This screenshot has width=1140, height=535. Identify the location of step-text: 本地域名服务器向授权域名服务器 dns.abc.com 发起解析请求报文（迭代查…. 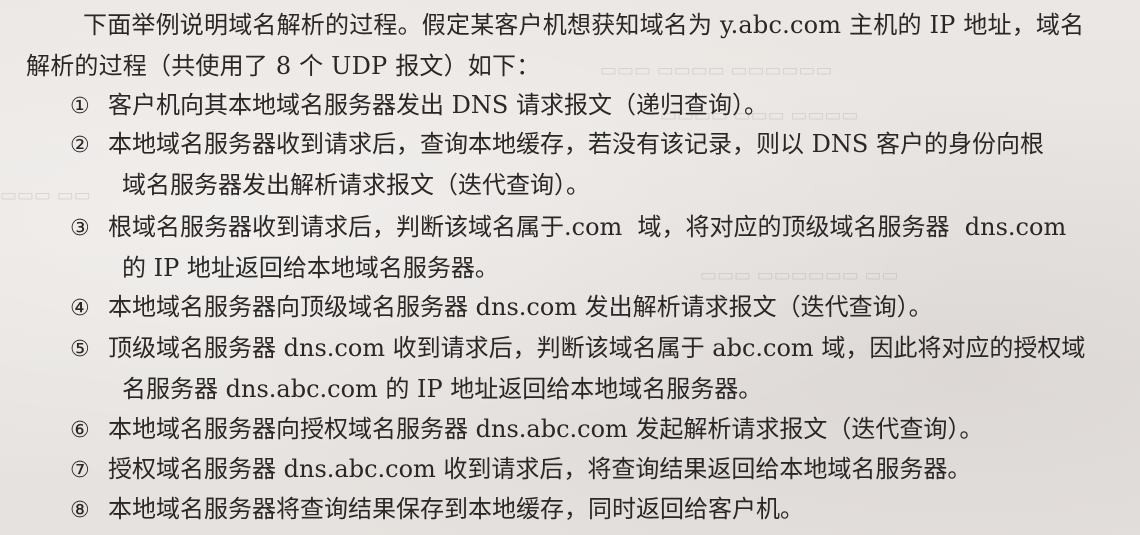
(546, 429).